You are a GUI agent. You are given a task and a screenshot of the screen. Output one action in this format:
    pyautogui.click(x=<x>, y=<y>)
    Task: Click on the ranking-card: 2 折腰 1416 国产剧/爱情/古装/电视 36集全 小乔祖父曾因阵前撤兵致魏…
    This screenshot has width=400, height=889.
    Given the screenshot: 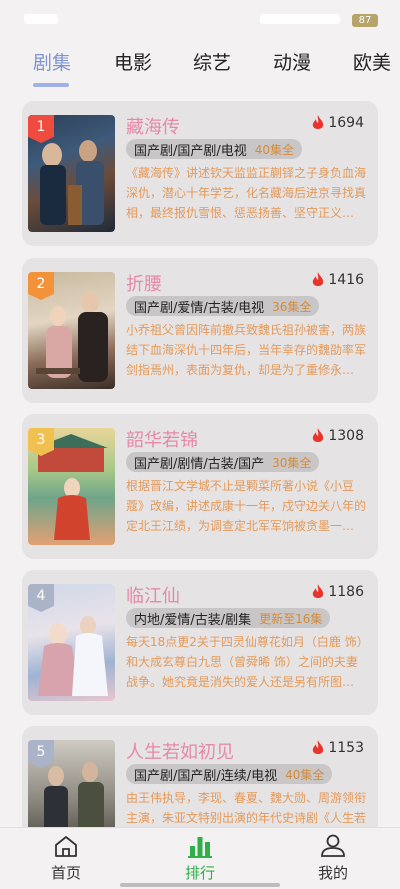 What is the action you would take?
    pyautogui.click(x=200, y=330)
    